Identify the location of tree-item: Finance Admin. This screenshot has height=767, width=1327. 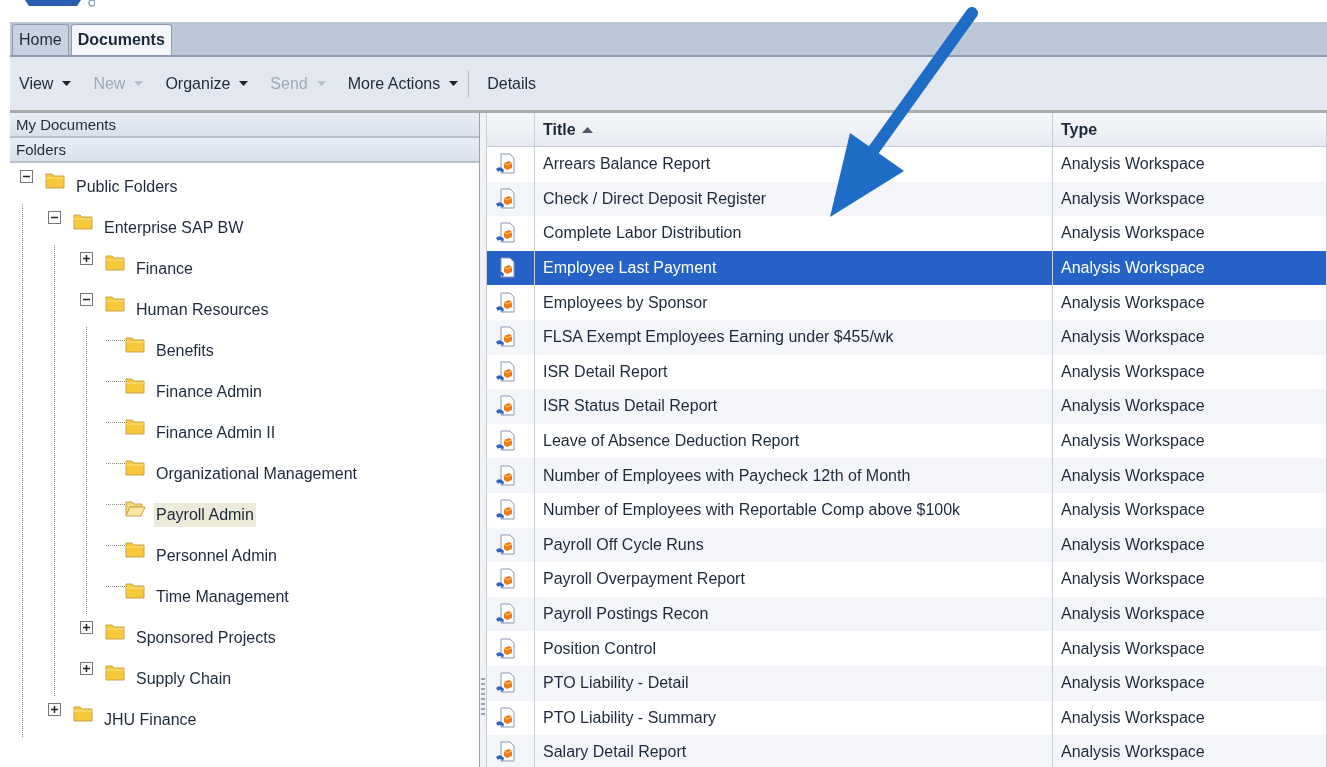
(209, 391).